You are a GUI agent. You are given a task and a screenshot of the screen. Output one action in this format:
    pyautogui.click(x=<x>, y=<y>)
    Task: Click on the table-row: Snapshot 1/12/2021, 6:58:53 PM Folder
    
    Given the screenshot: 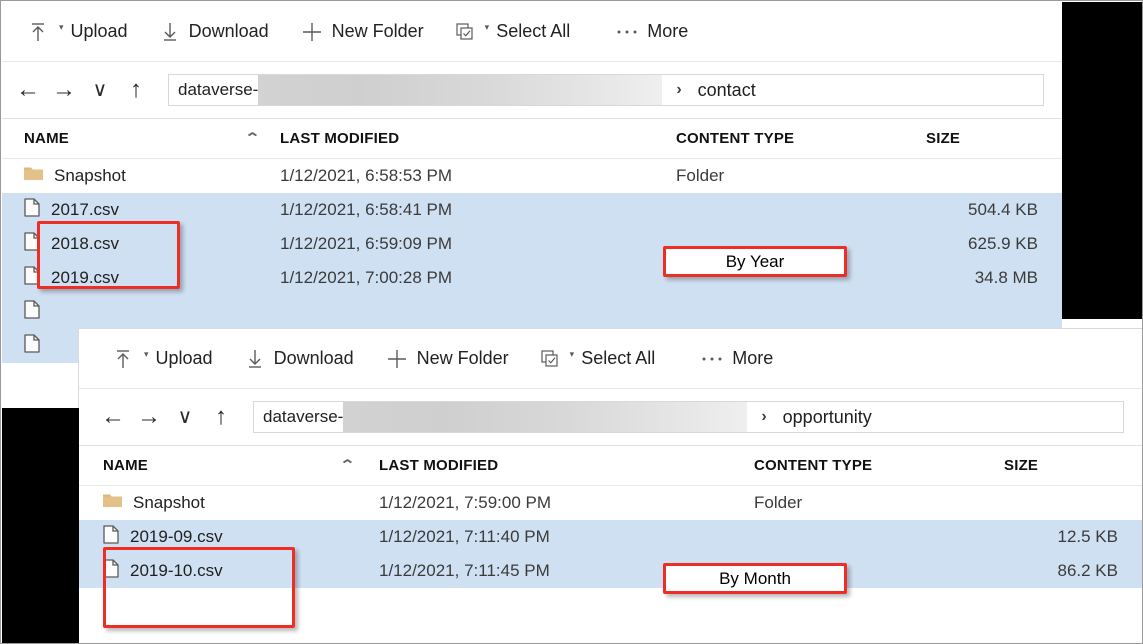 What is the action you would take?
    pyautogui.click(x=532, y=176)
    